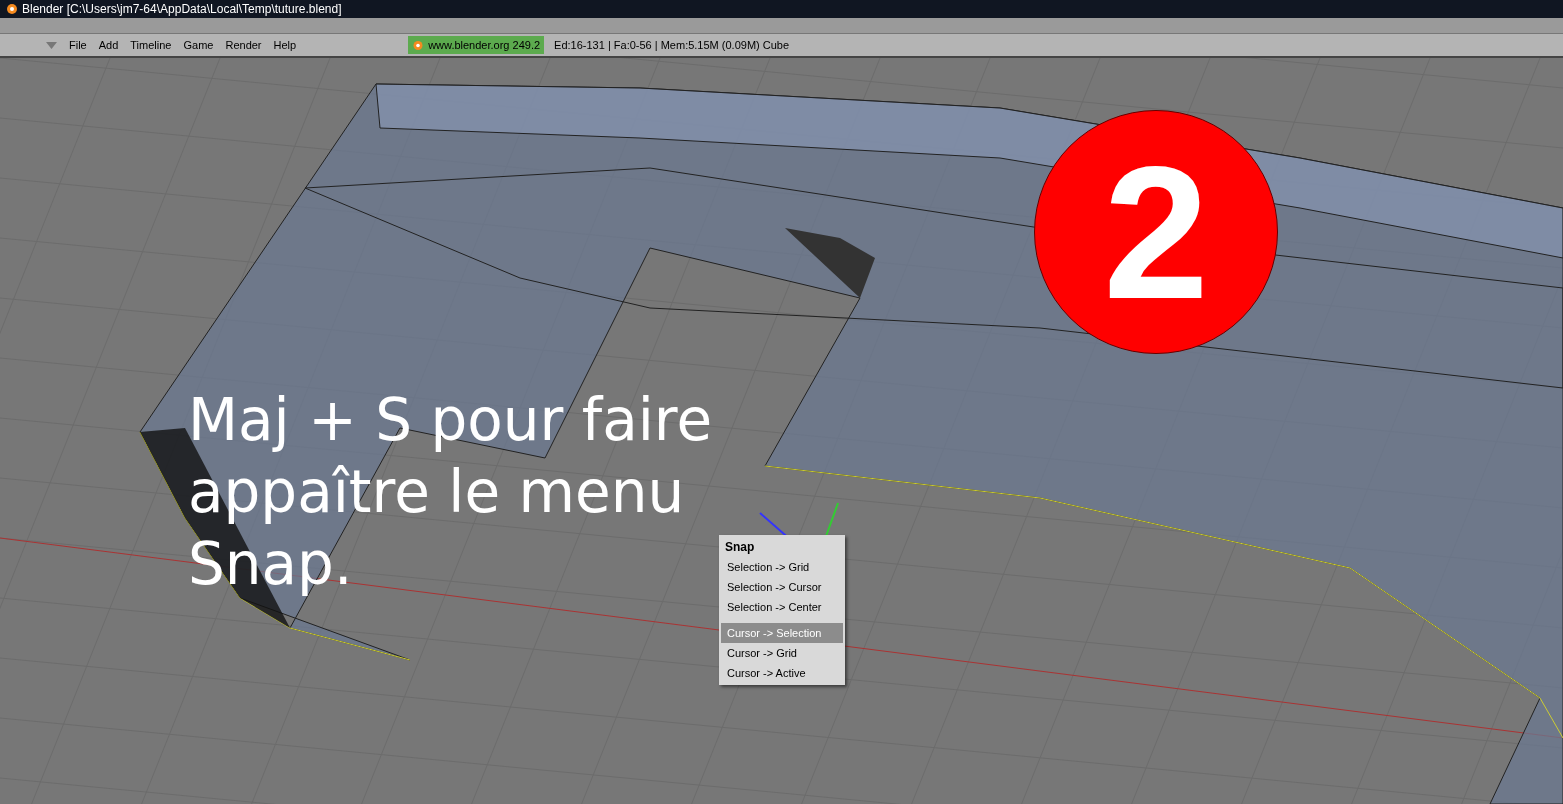 This screenshot has width=1563, height=804. I want to click on menu-item: Add, so click(108, 45).